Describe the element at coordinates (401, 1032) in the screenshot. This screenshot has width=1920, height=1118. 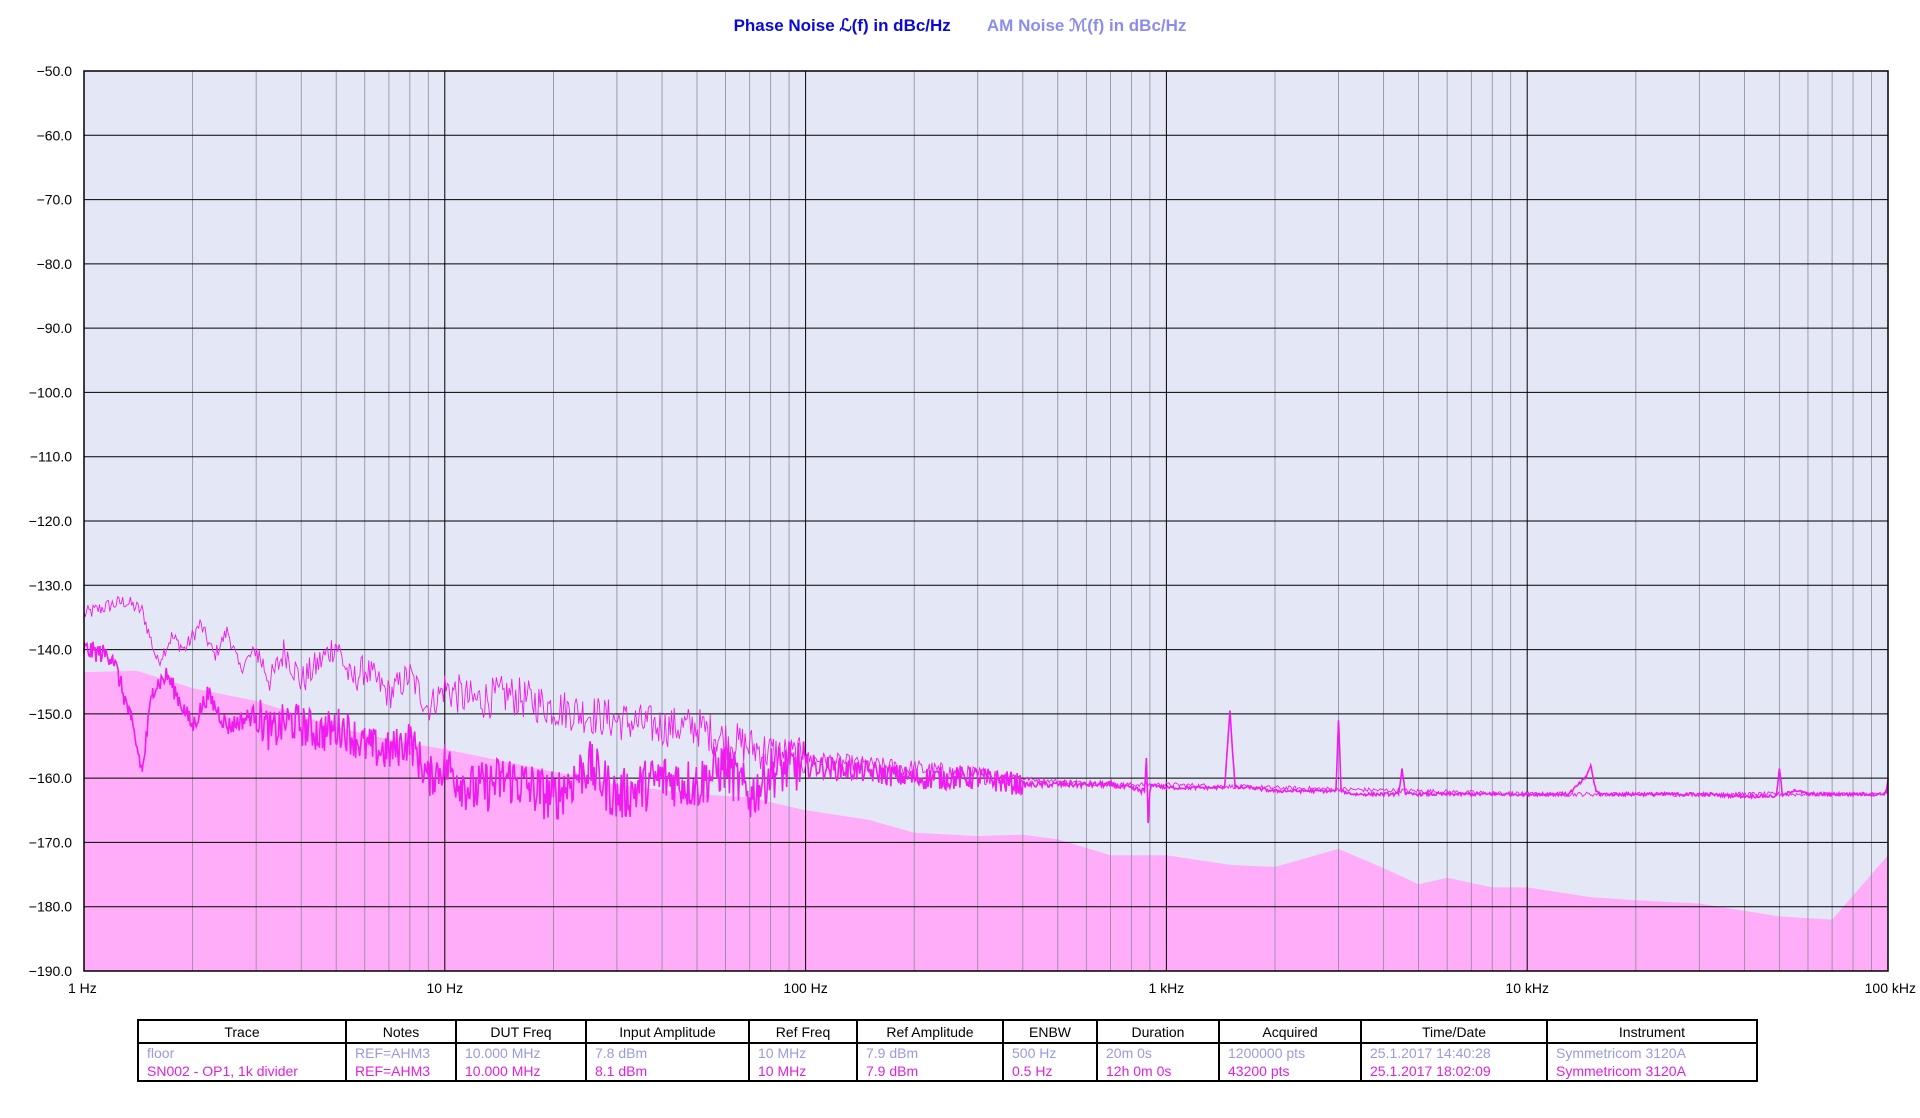
I see `header-notes: Notes` at that location.